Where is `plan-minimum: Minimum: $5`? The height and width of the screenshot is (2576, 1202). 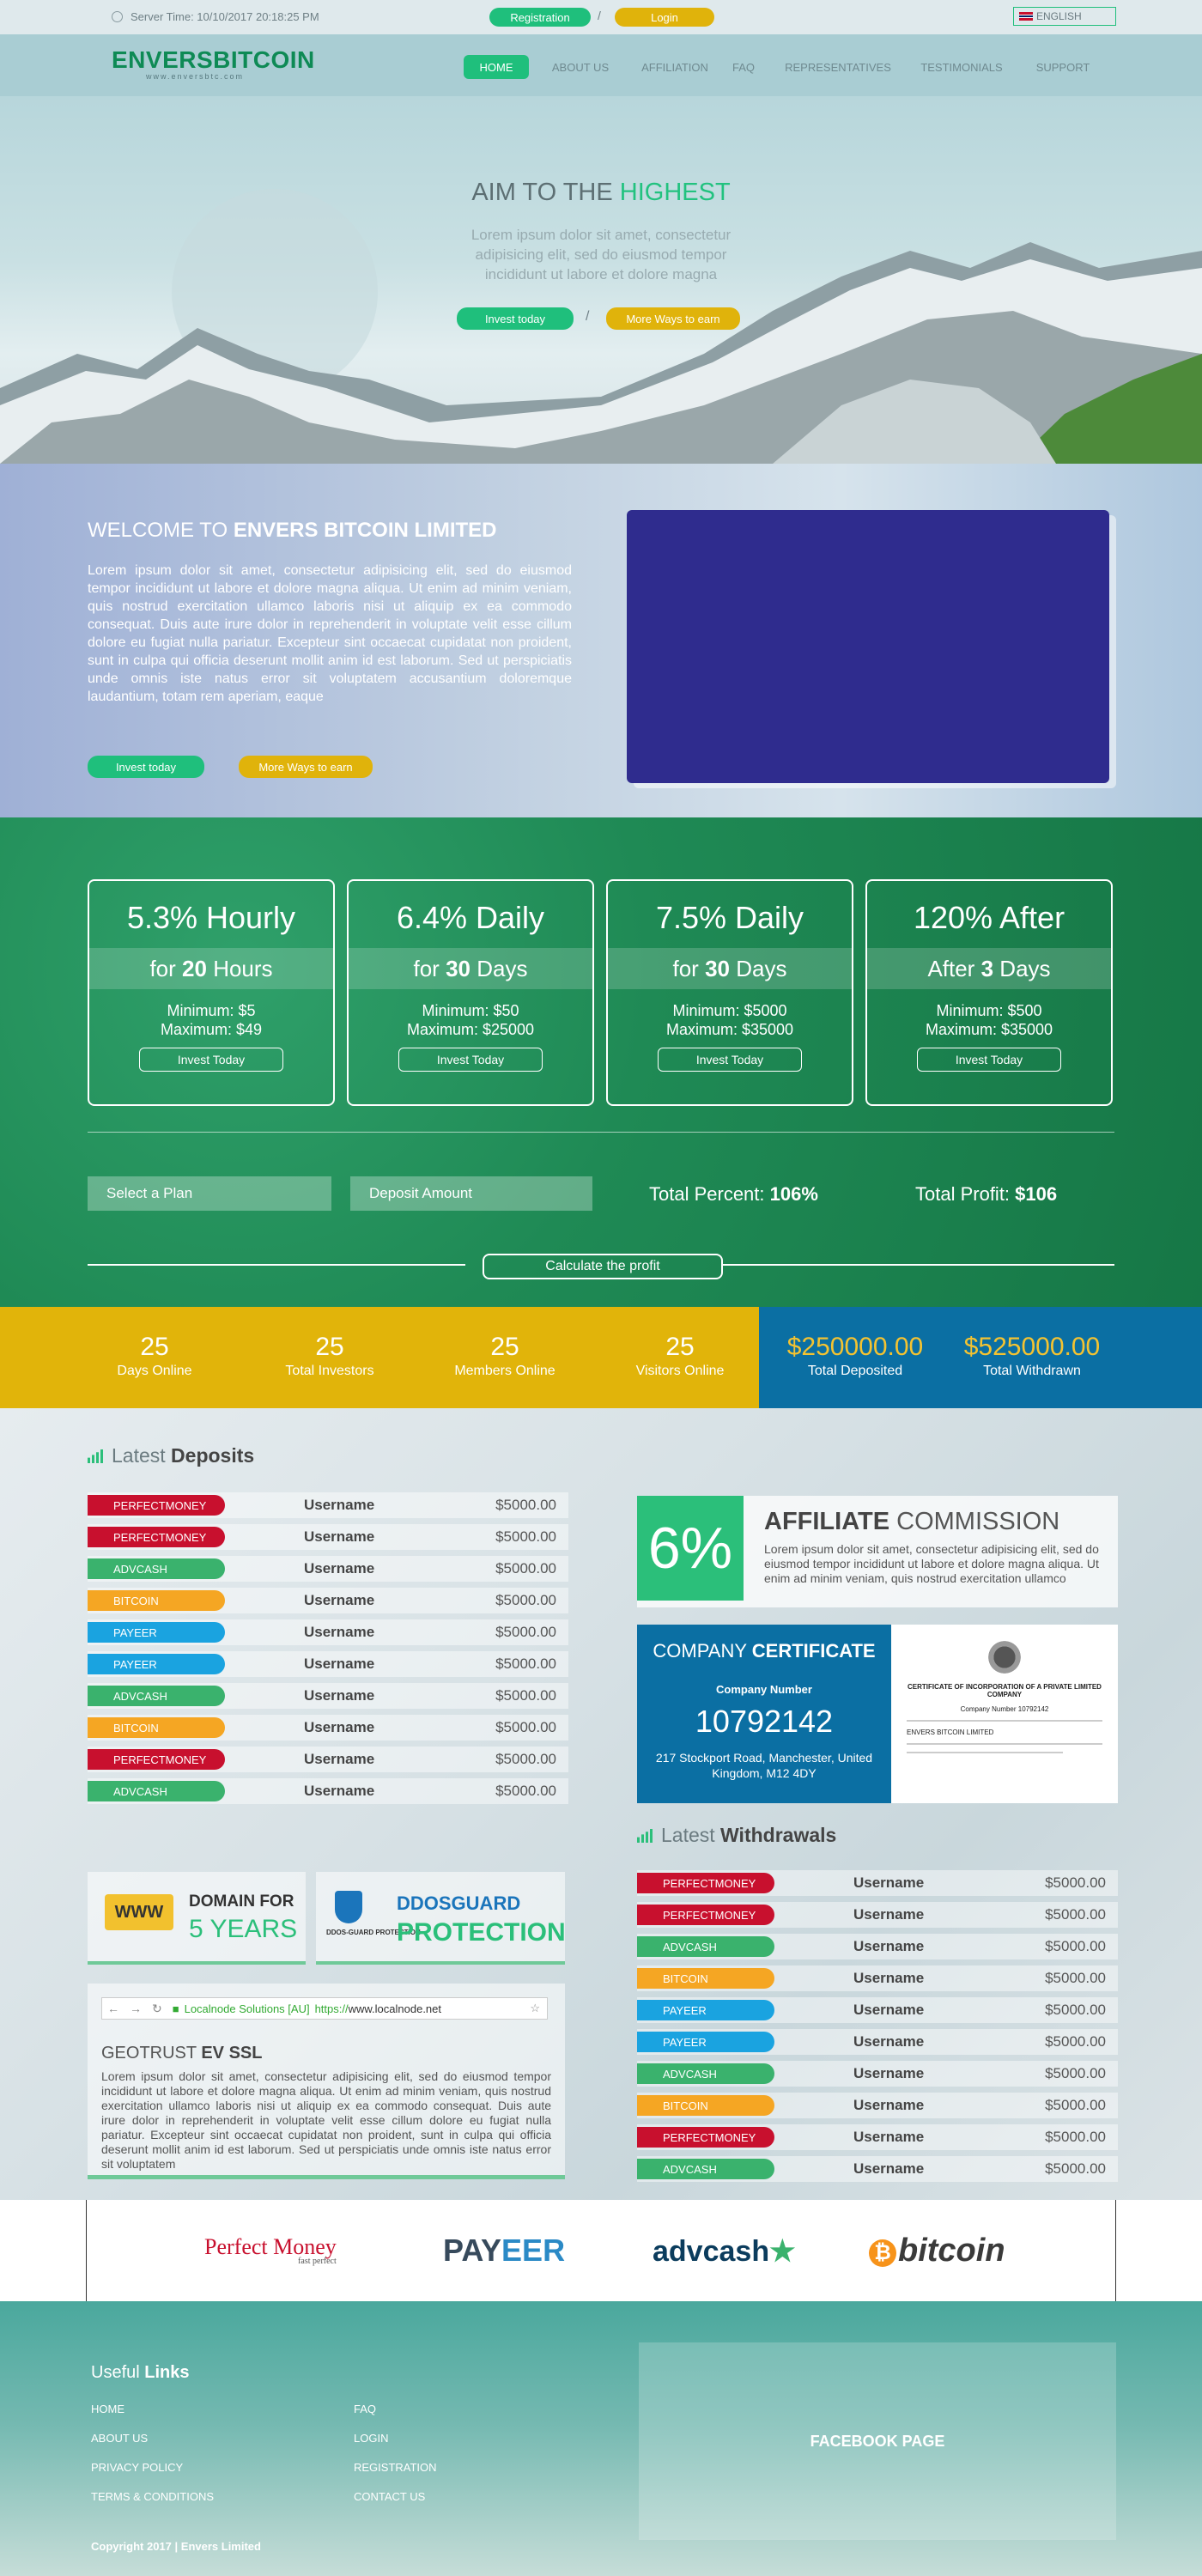
plan-minimum: Minimum: $5 is located at coordinates (211, 1010).